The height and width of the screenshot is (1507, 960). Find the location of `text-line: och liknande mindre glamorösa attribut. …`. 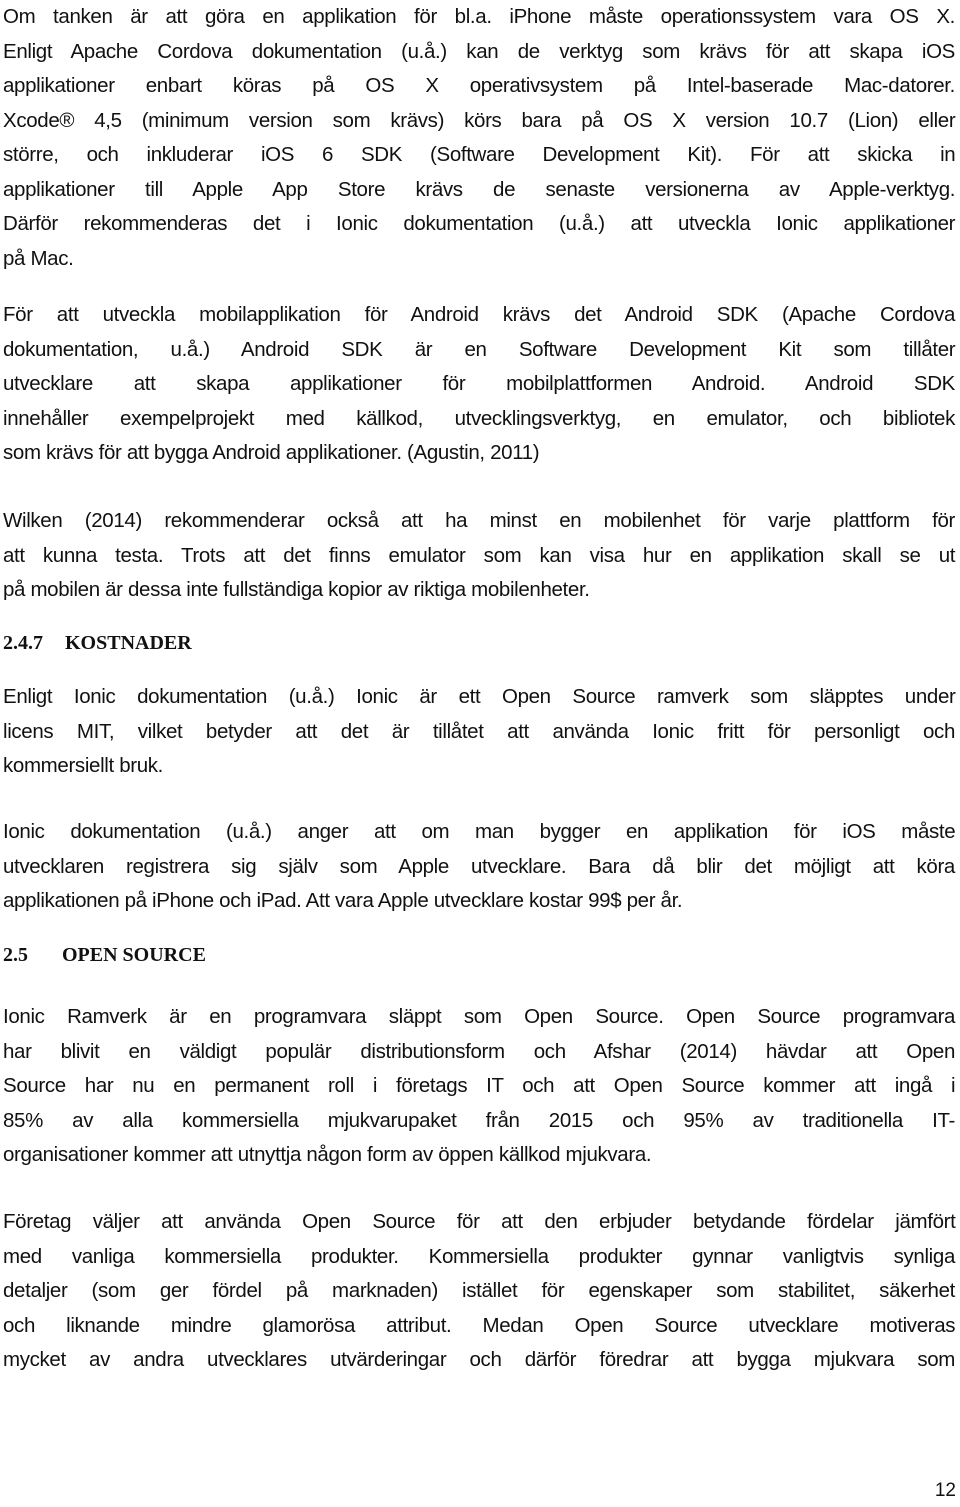

text-line: och liknande mindre glamorösa attribut. … is located at coordinates (479, 1325).